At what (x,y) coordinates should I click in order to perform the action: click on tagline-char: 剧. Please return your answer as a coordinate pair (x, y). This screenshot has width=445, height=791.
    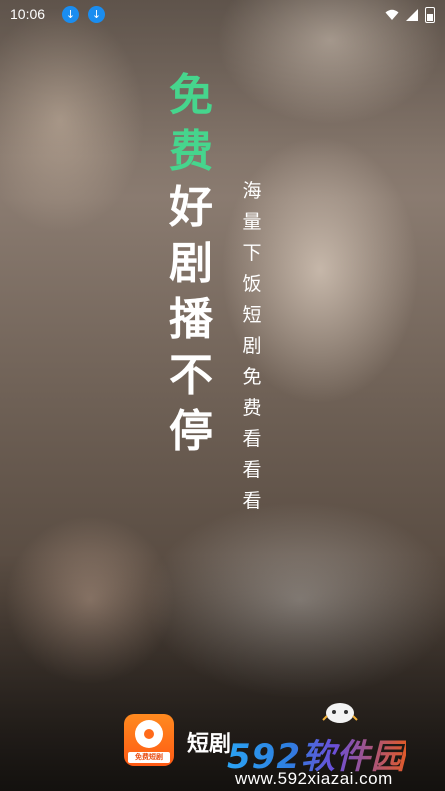
    Looking at the image, I should click on (252, 346).